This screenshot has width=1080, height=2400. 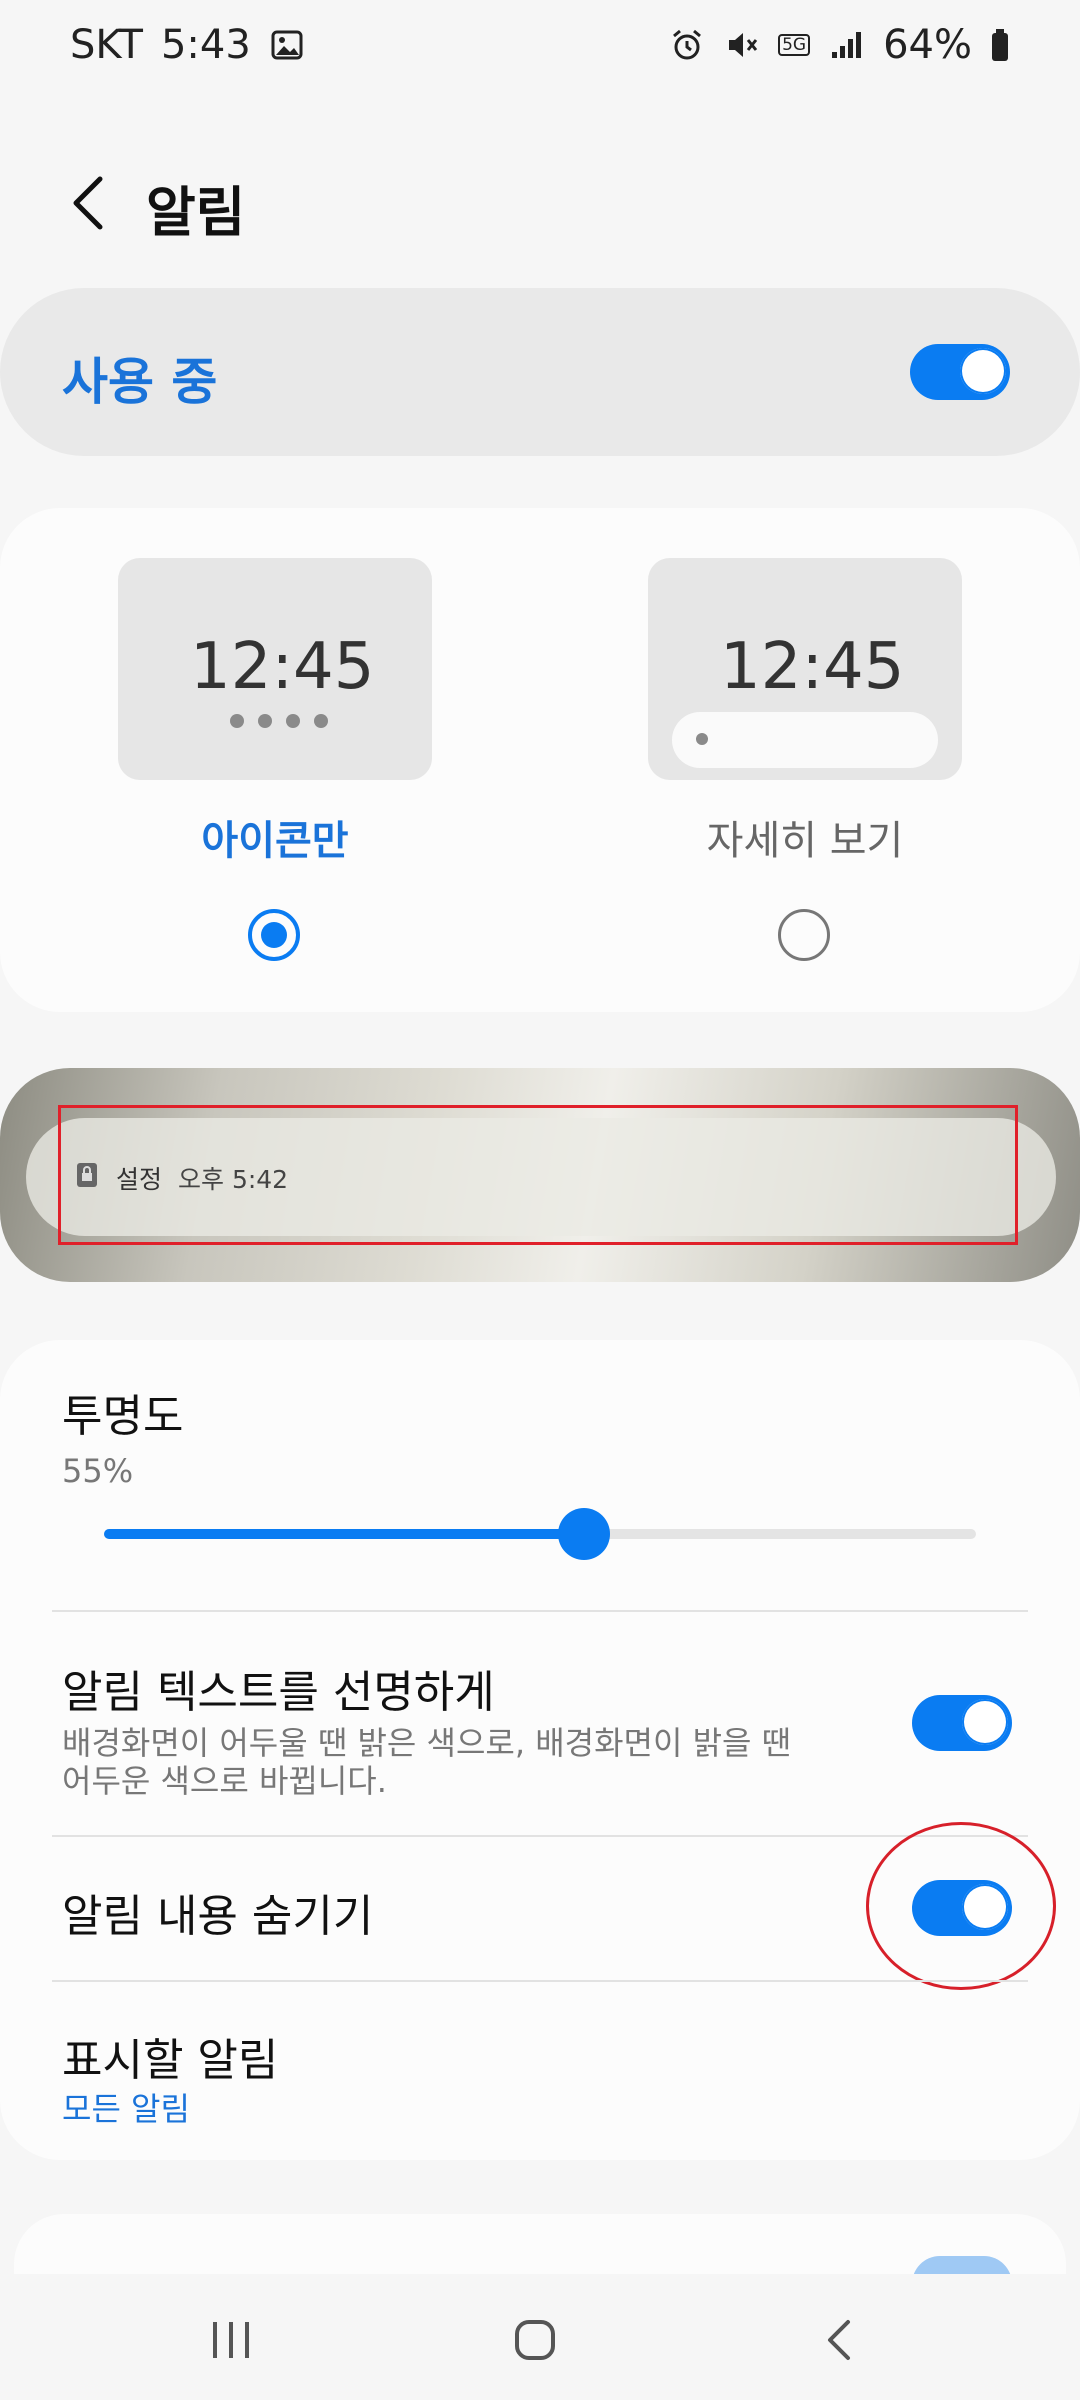 I want to click on bright-text-description-line2: 어두운 색으로 바뀝니다., so click(x=224, y=1781).